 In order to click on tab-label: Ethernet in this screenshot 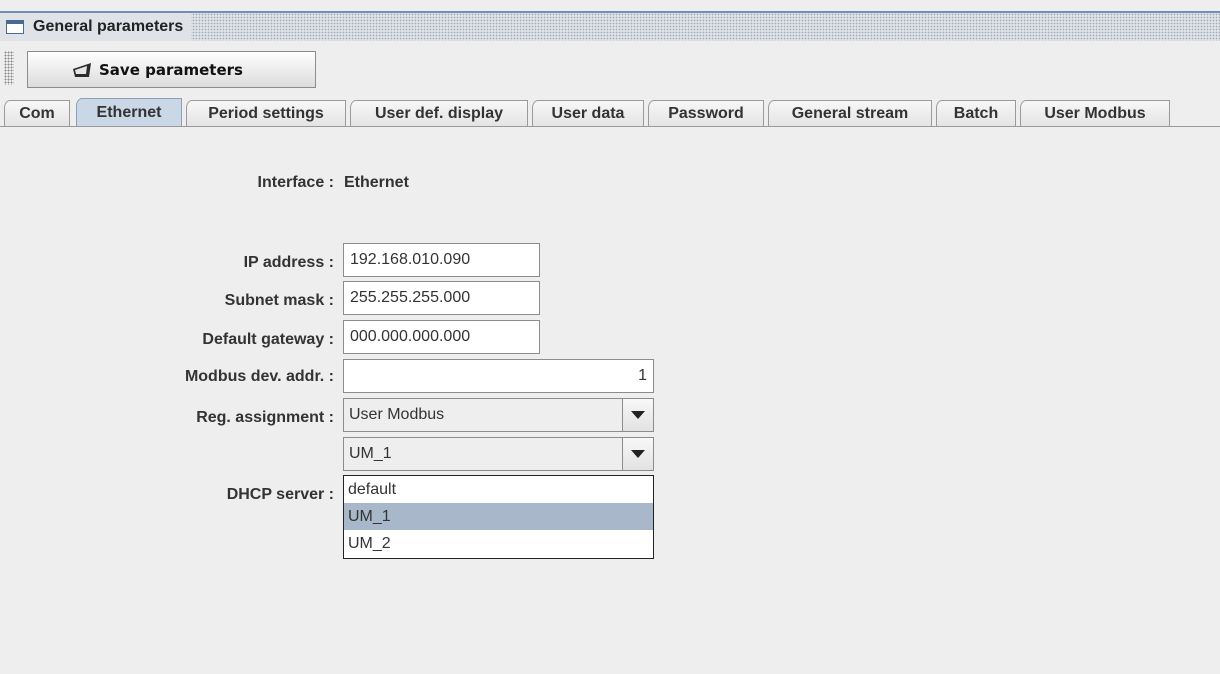, I will do `click(129, 112)`.